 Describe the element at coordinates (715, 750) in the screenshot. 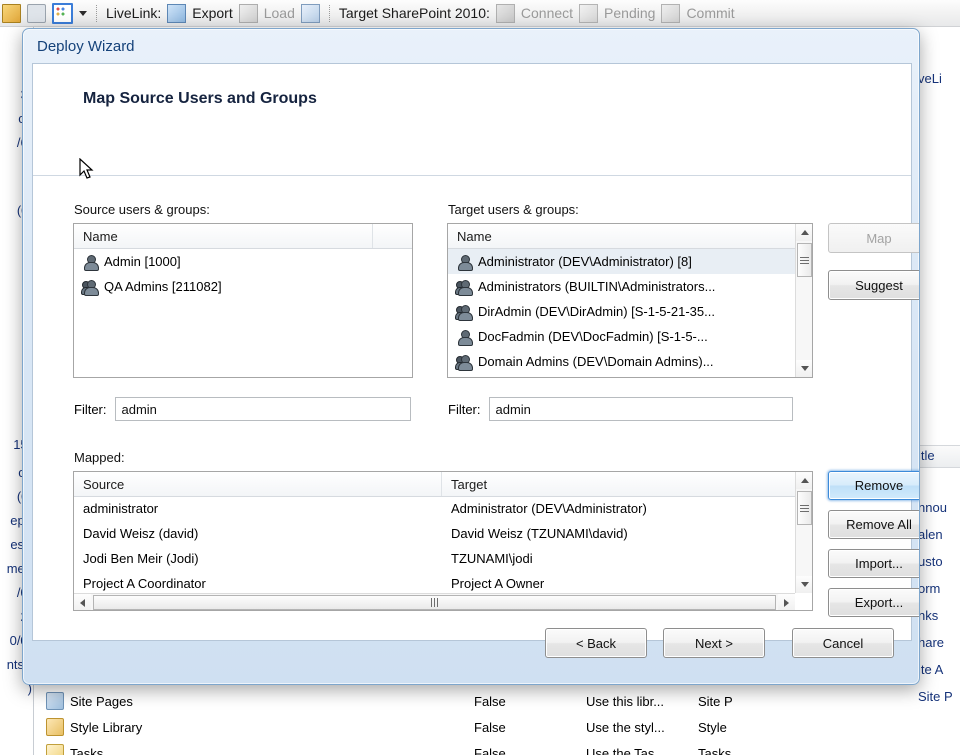

I see `row-last: Tasks` at that location.